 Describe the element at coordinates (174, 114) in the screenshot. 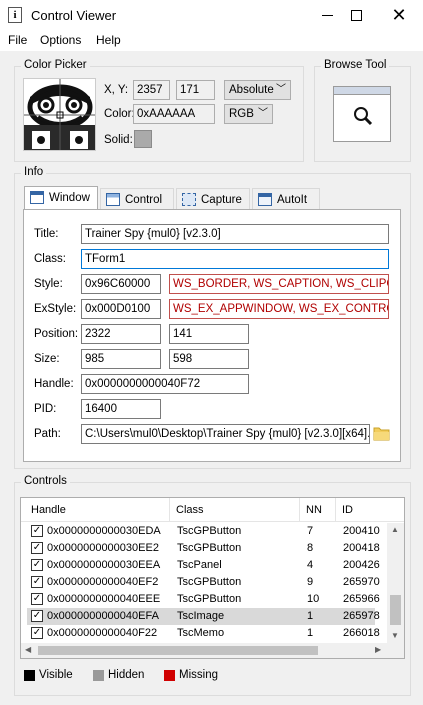

I see `color-value-field: 0xAAAAAA` at that location.